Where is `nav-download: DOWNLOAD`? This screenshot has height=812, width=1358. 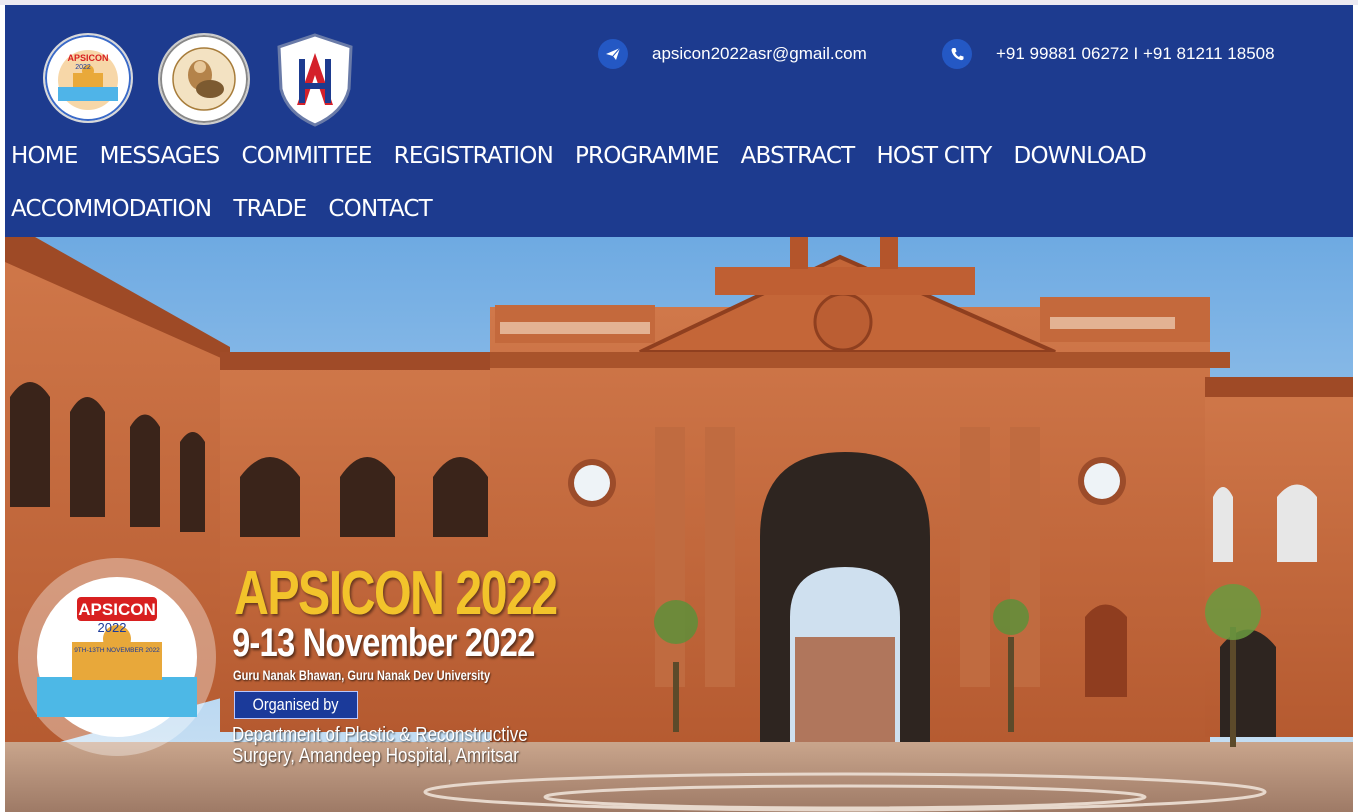 nav-download: DOWNLOAD is located at coordinates (1080, 156).